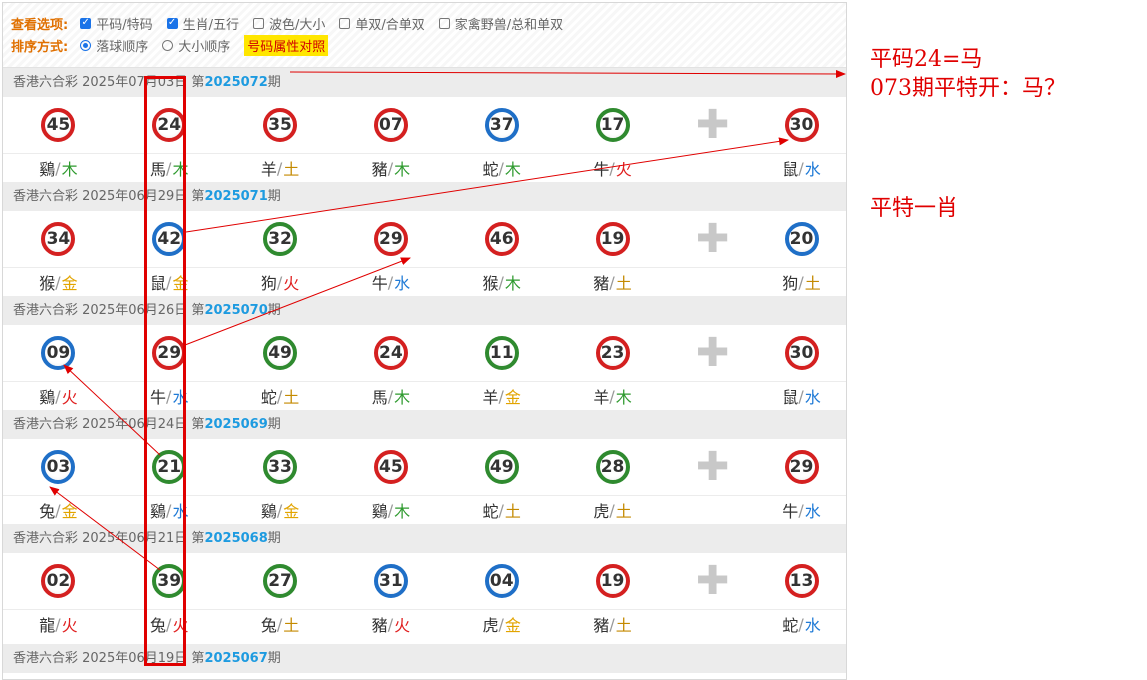 Image resolution: width=1147 pixels, height=680 pixels. I want to click on annotation-note-3: 平特一肖, so click(914, 208).